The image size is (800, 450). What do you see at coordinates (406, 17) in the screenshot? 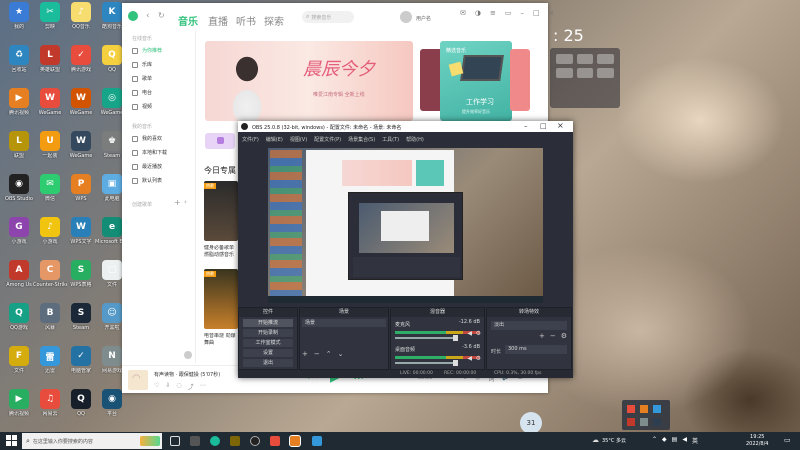
I see `avatar` at bounding box center [406, 17].